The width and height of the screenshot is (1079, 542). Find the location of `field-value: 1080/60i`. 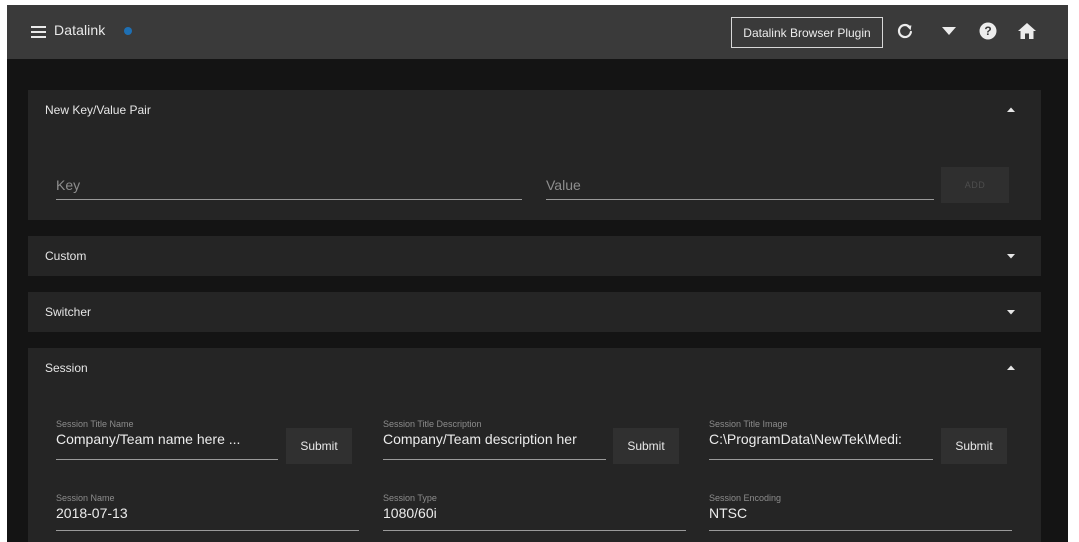

field-value: 1080/60i is located at coordinates (410, 513).